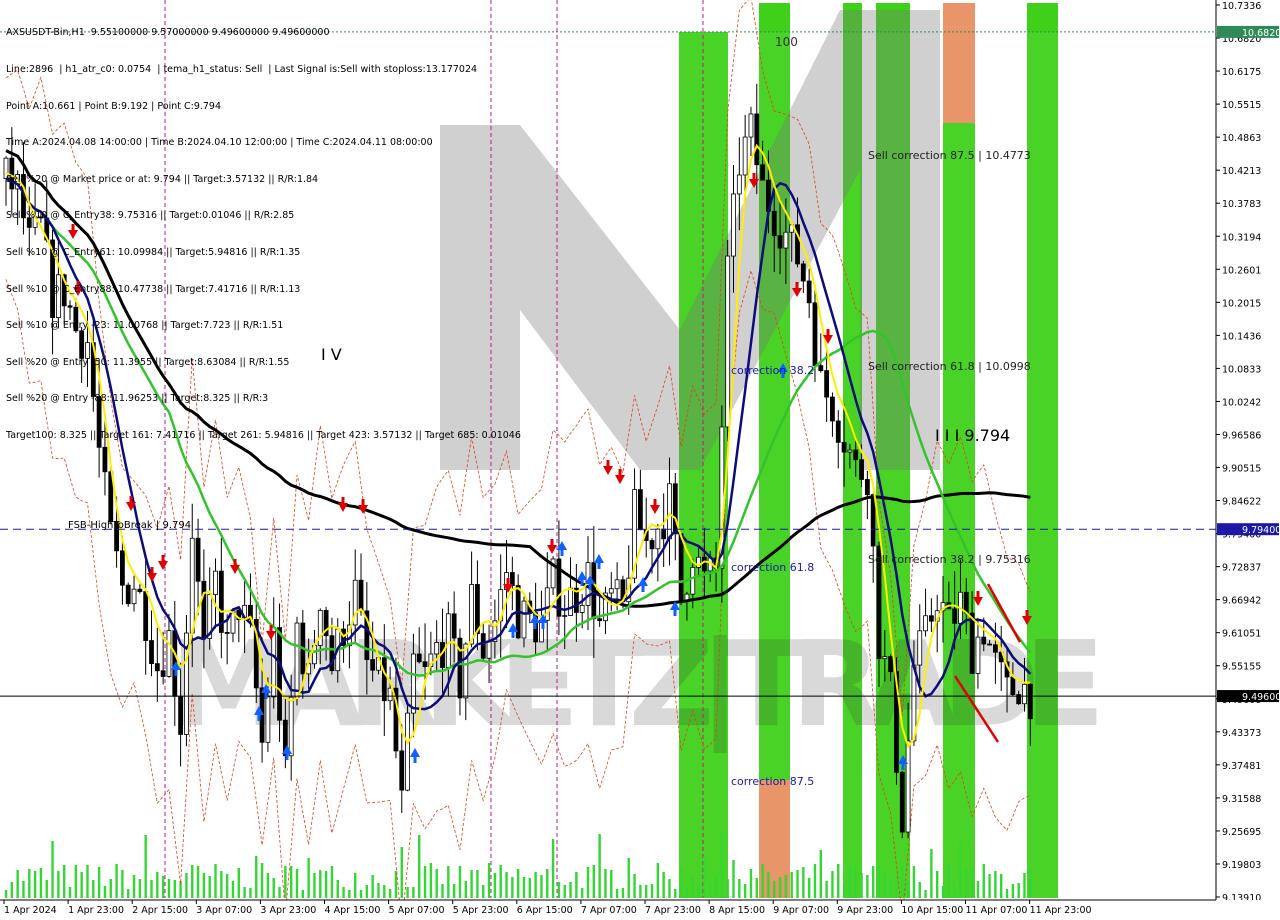 The image size is (1280, 920). Describe the element at coordinates (1241, 303) in the screenshot. I see `price-tick-label: 10.2015` at that location.